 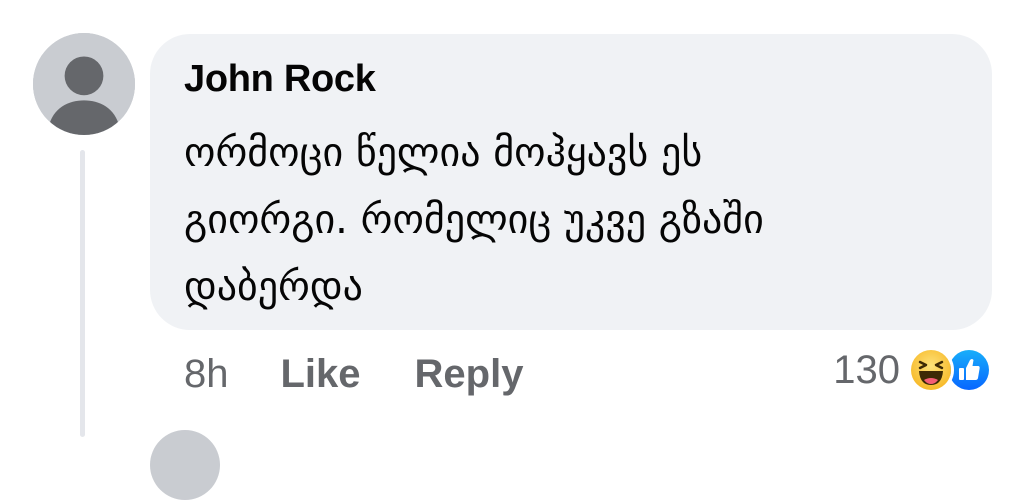 What do you see at coordinates (474, 220) in the screenshot?
I see `comment-text-line: გიორგი. რომელიც უკვე გზაში` at bounding box center [474, 220].